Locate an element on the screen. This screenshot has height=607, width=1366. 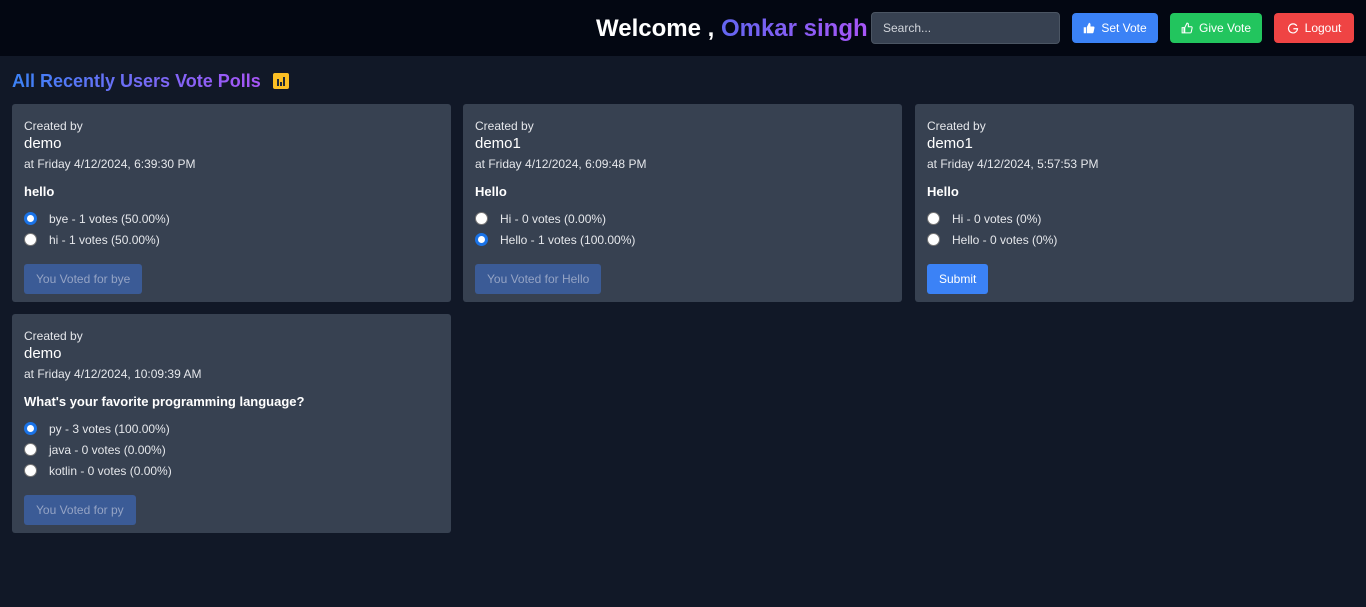
page-heading-text: All Recently Users Vote Polls is located at coordinates (136, 80).